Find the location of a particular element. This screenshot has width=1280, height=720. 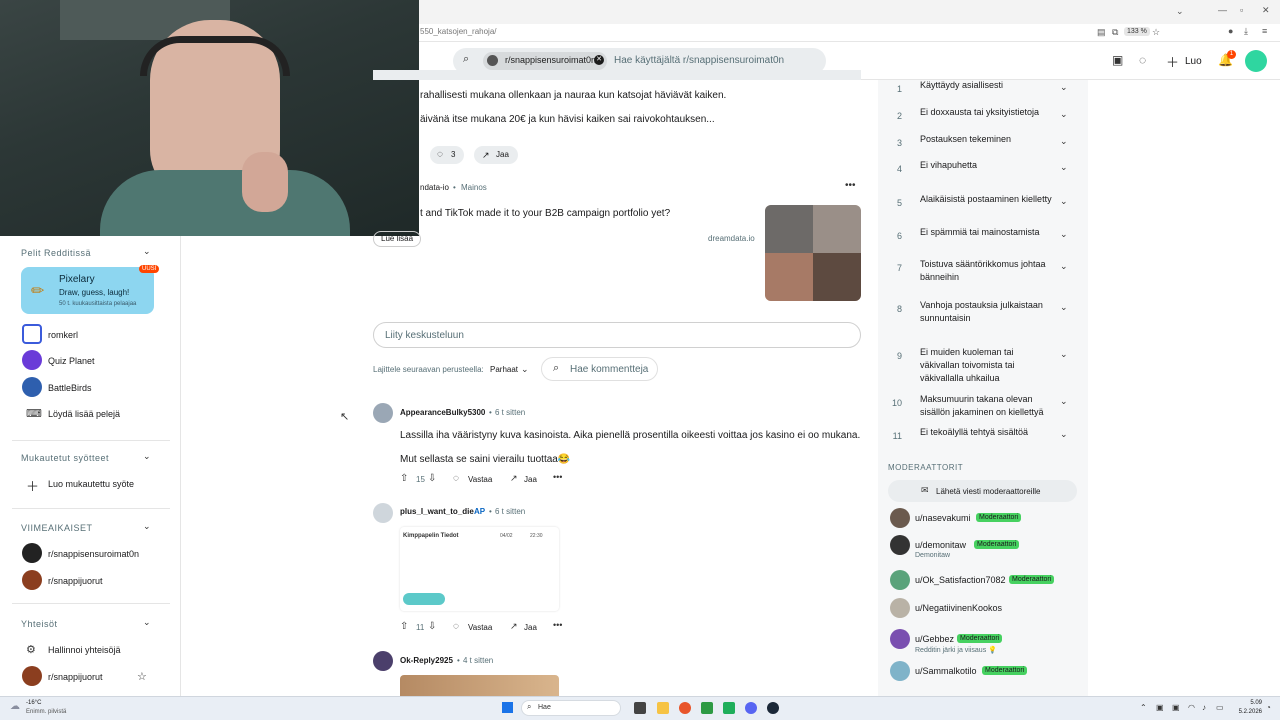

taskbar-search-box is located at coordinates (571, 708).